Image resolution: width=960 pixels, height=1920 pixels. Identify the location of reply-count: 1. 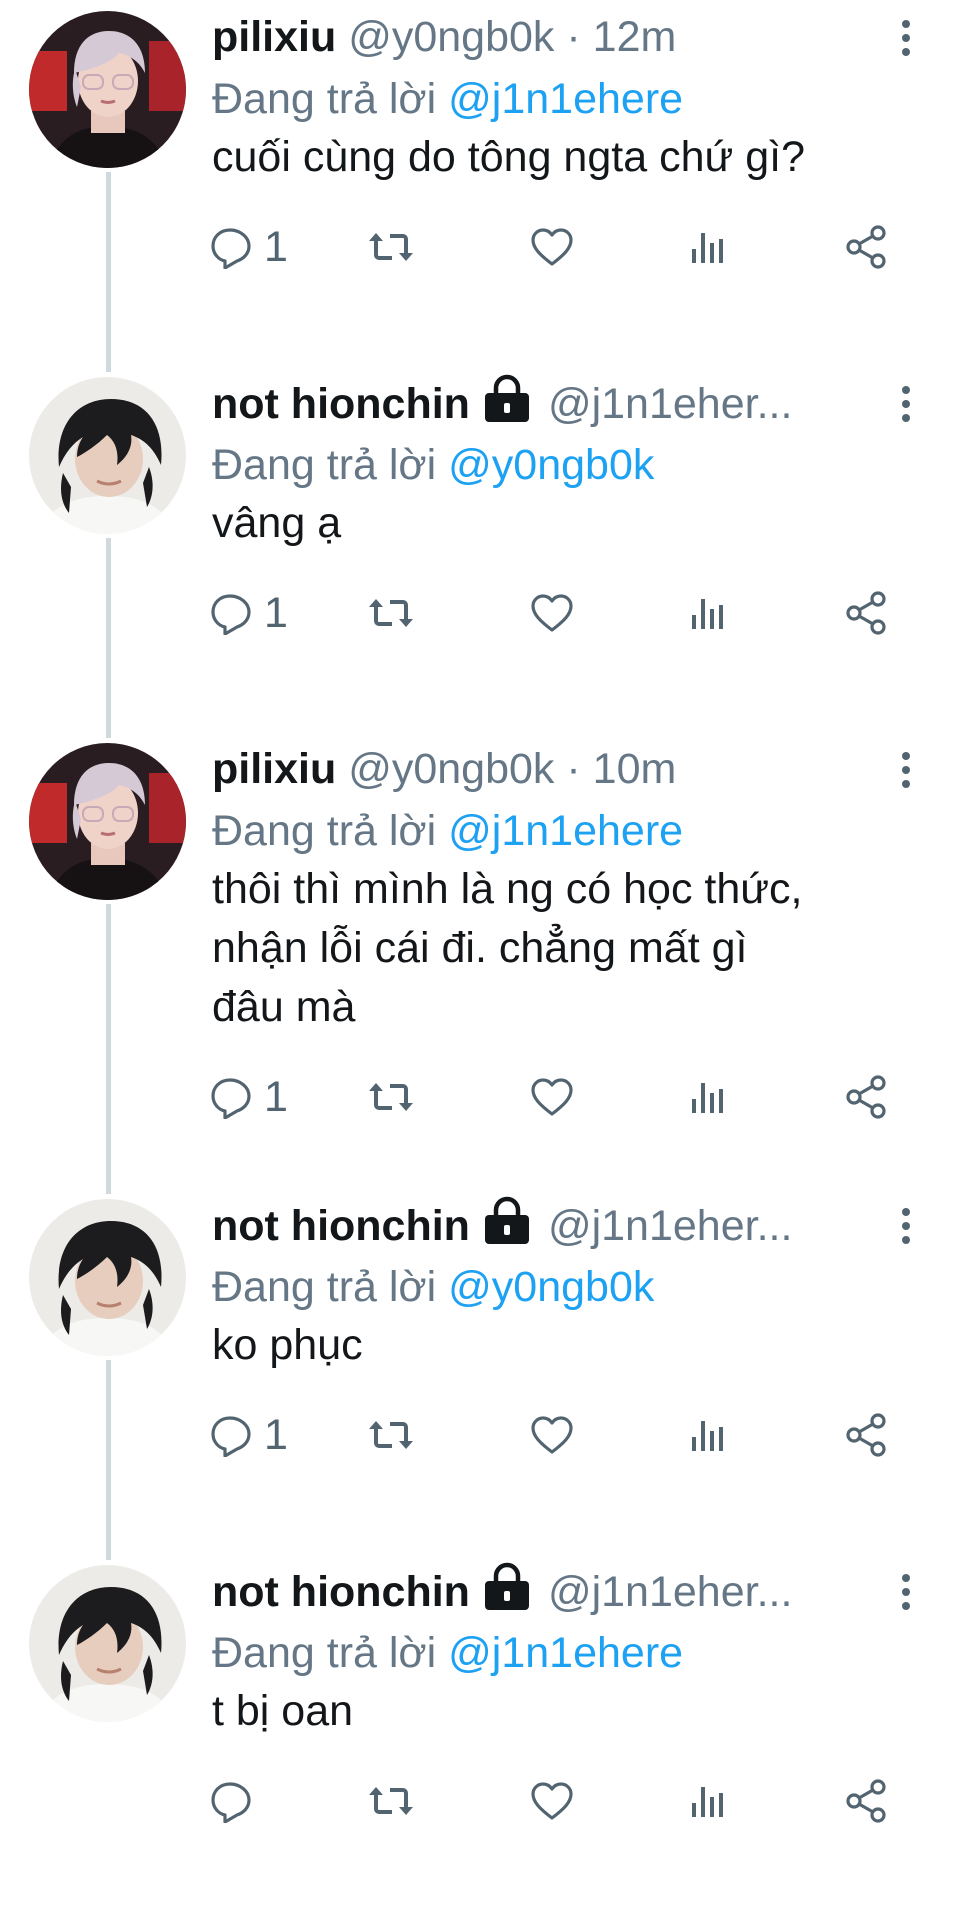
(276, 1096).